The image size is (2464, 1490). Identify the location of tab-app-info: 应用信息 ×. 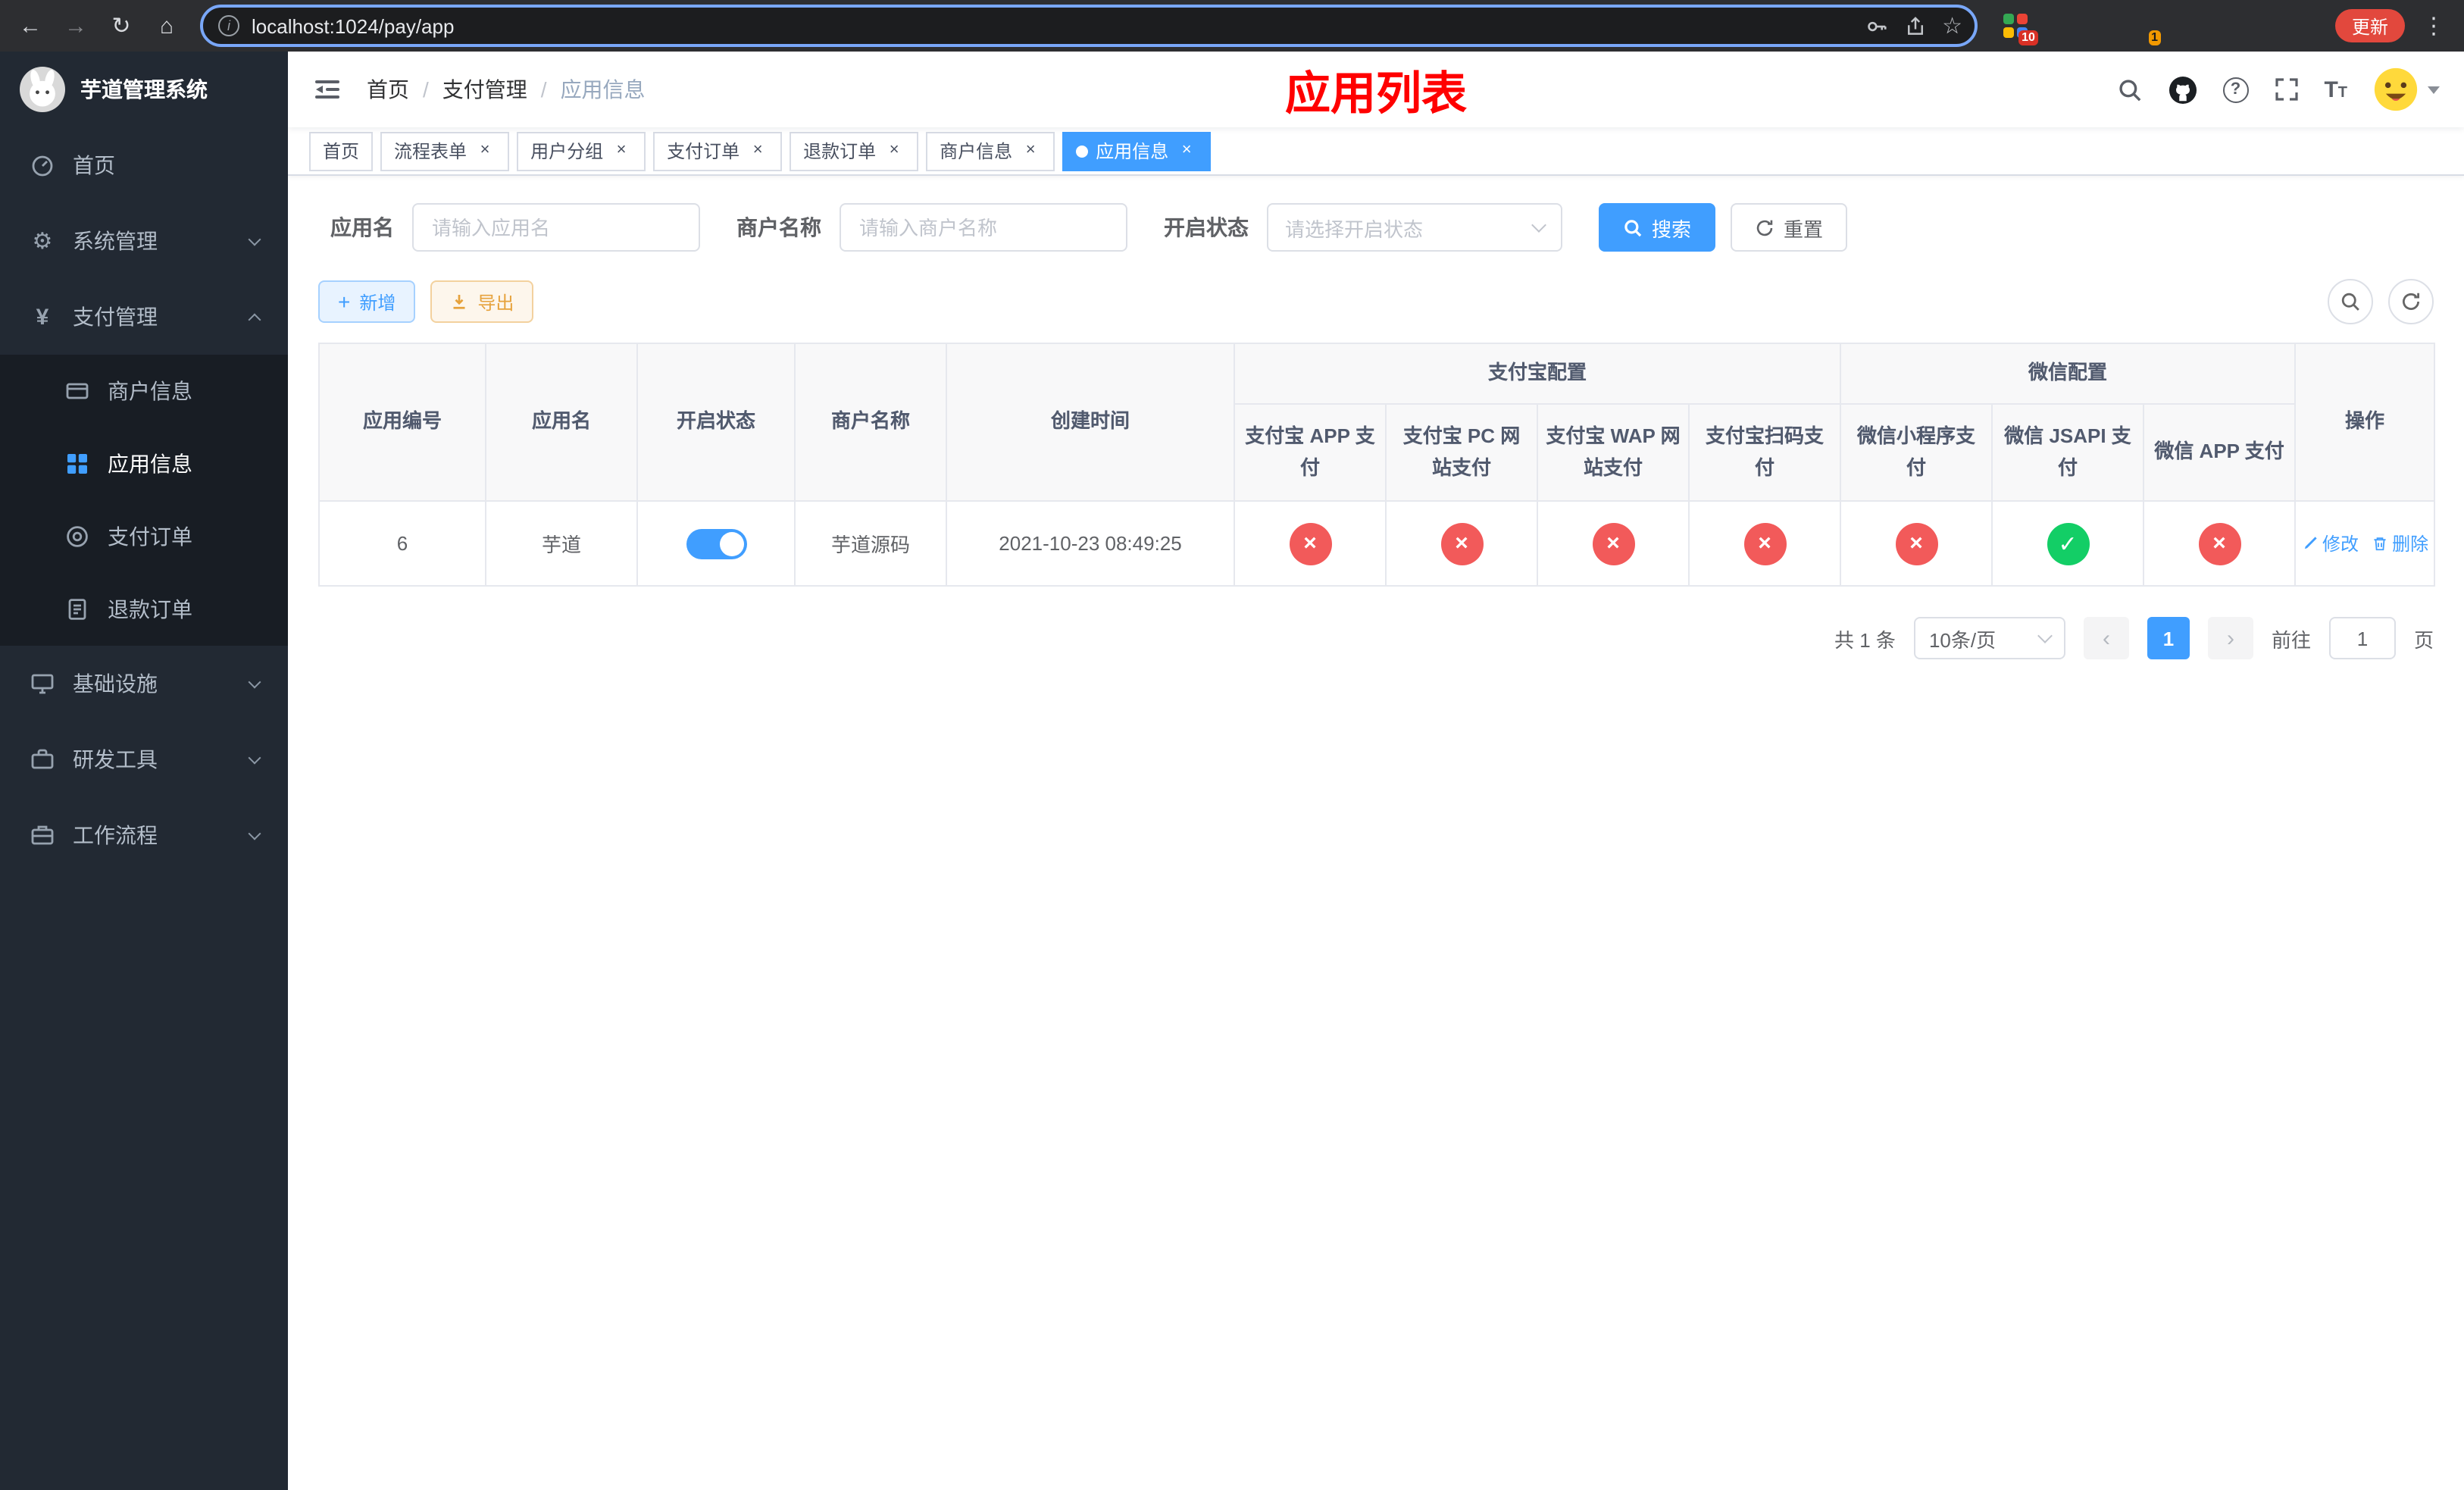
(1137, 151).